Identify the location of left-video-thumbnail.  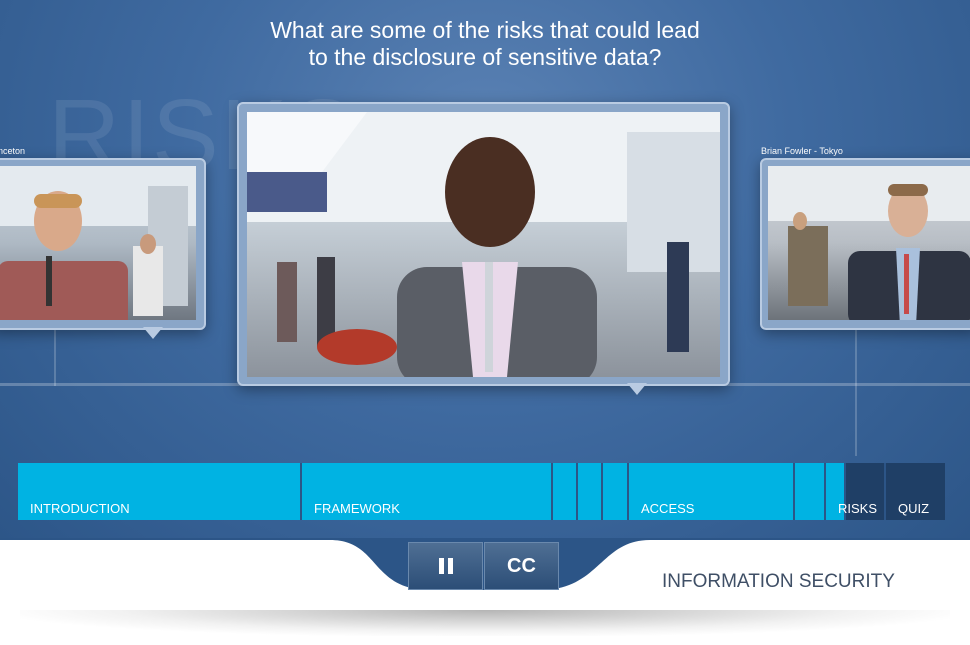
(103, 244).